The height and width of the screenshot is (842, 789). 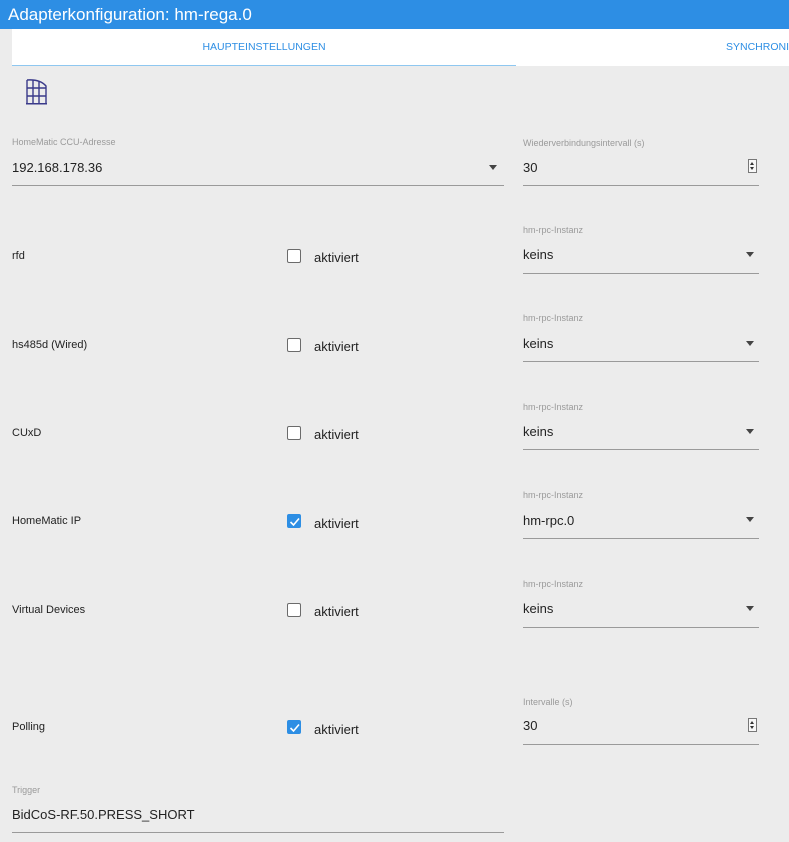 What do you see at coordinates (294, 727) in the screenshot?
I see `polling-checkbox` at bounding box center [294, 727].